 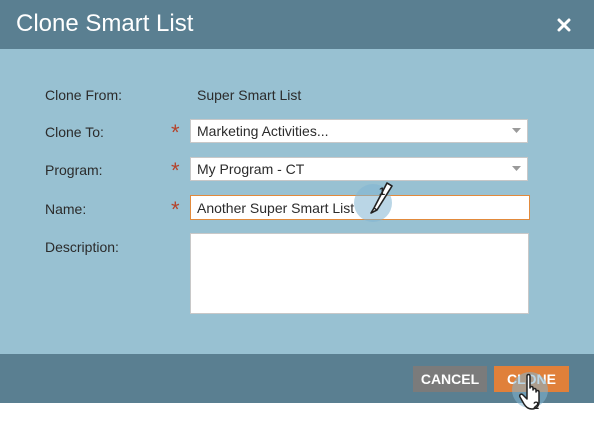 I want to click on close-icon, so click(x=564, y=25).